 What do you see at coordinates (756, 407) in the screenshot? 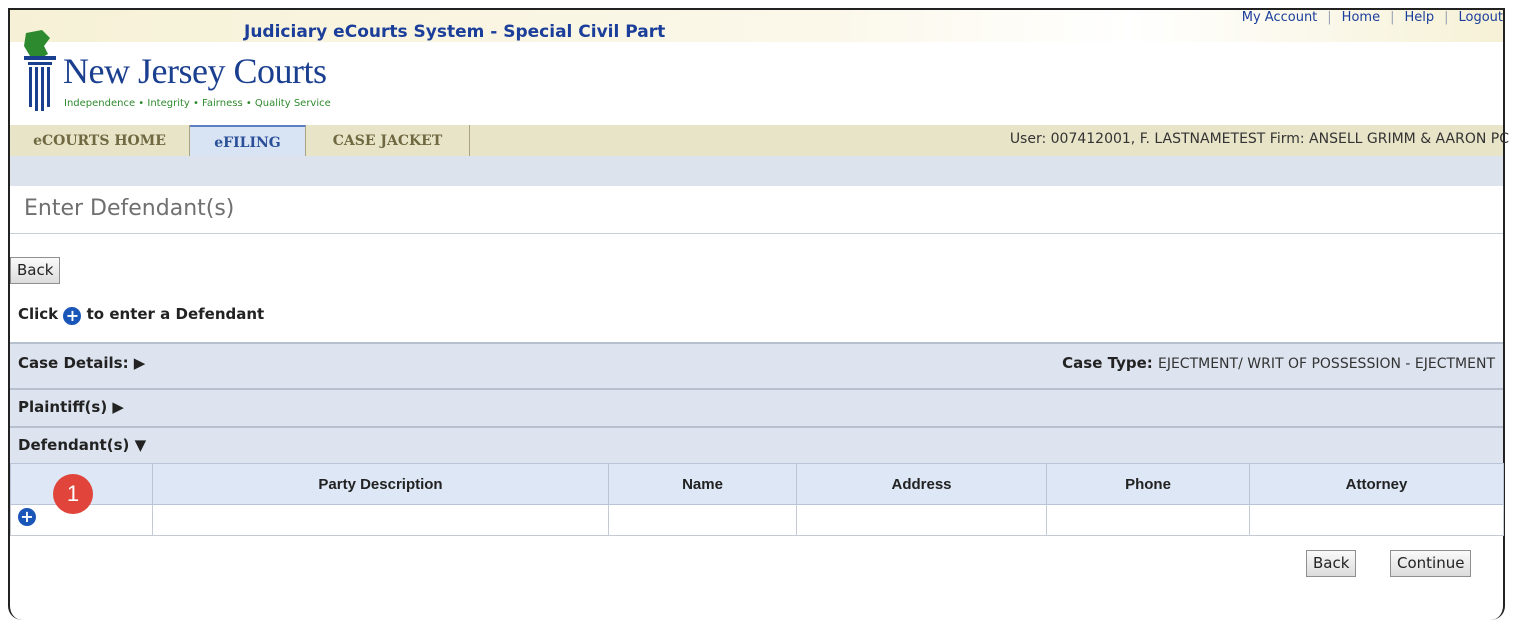
I see `plaintiffs-section: Plaintiff(s) ▶` at bounding box center [756, 407].